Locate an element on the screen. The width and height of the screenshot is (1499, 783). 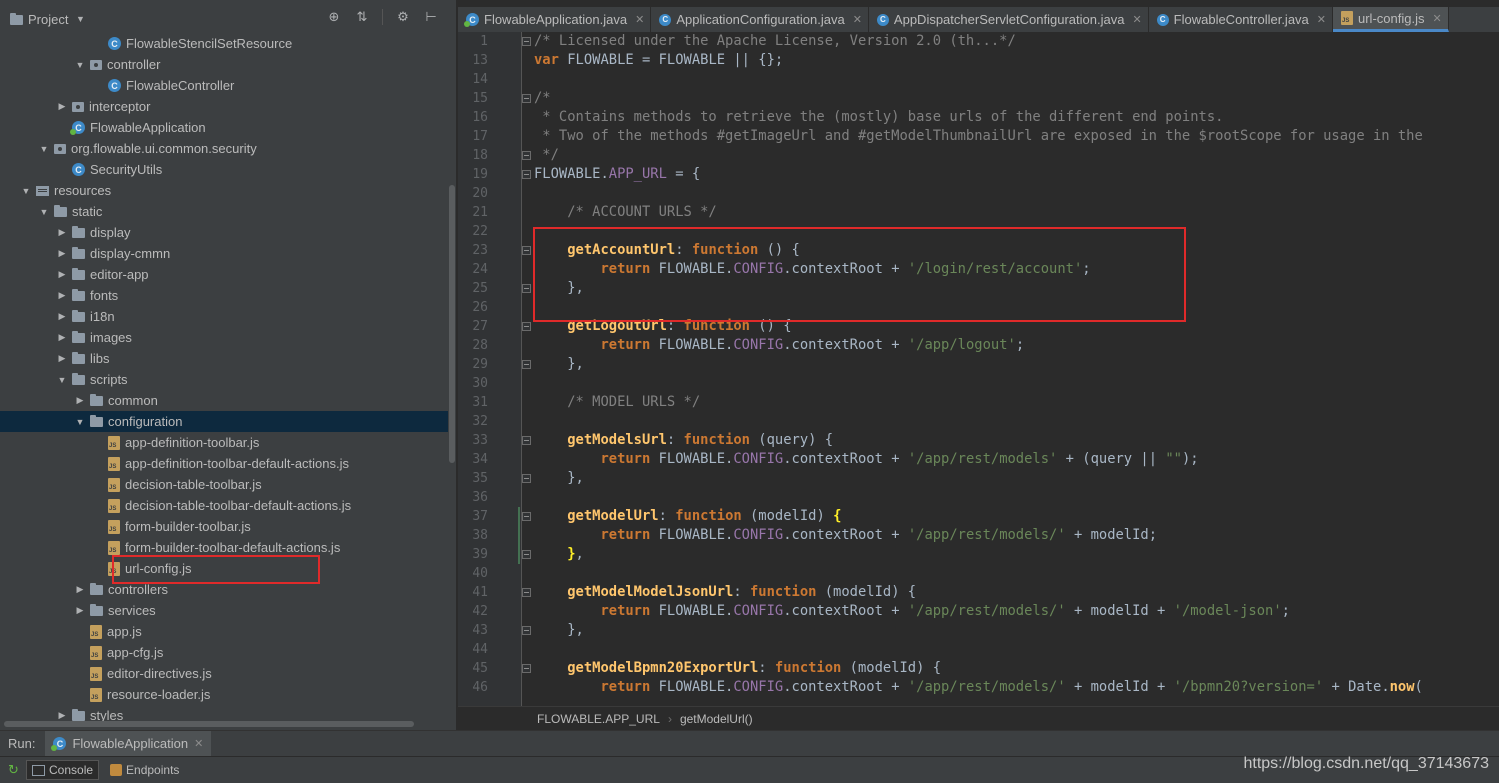
tree-item: ▶ images is located at coordinates (224, 337).